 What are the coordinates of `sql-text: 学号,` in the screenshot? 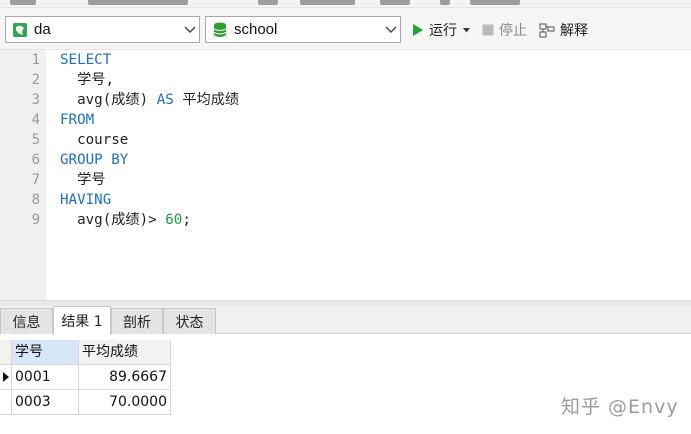 It's located at (87, 80).